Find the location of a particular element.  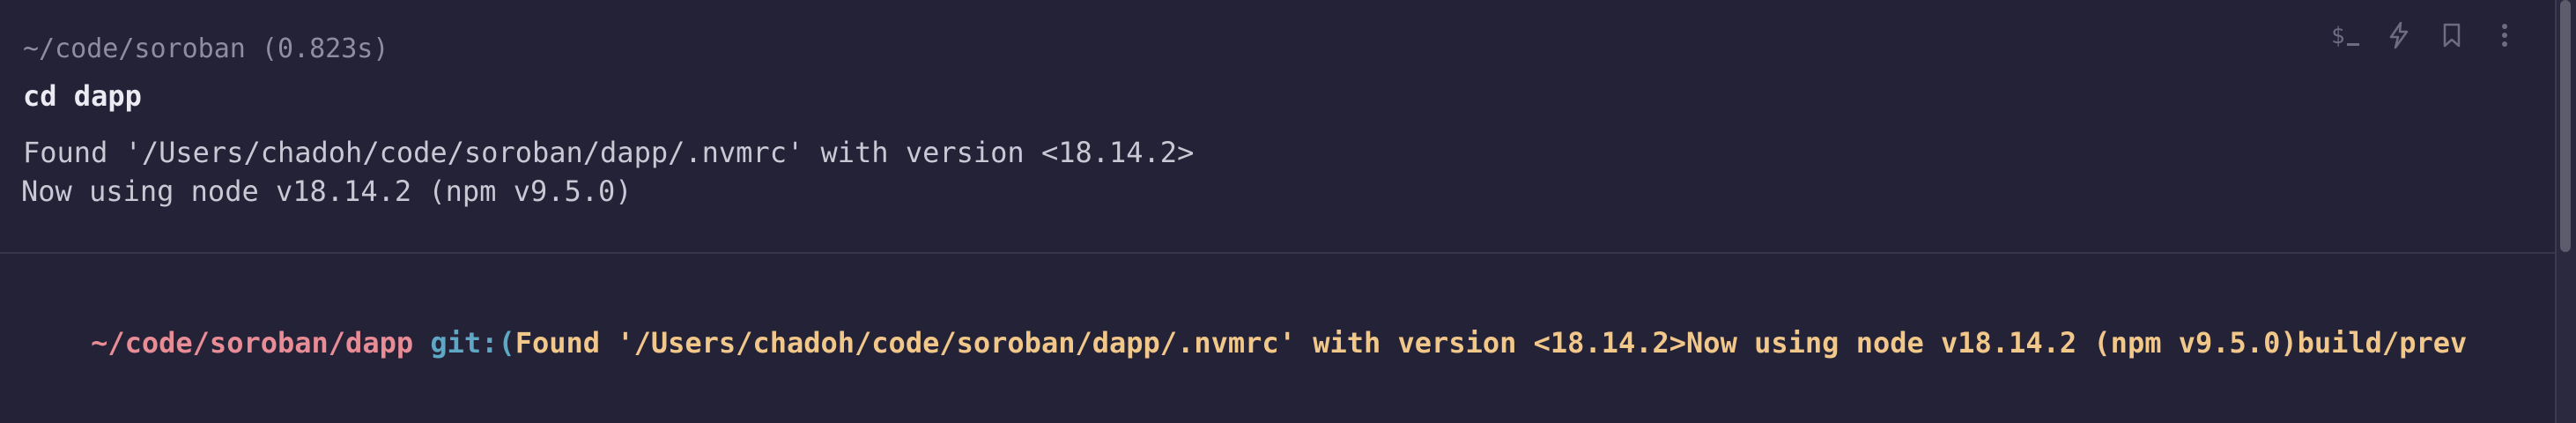

block-directory: ~/code/soroban (0.823s) is located at coordinates (206, 49).